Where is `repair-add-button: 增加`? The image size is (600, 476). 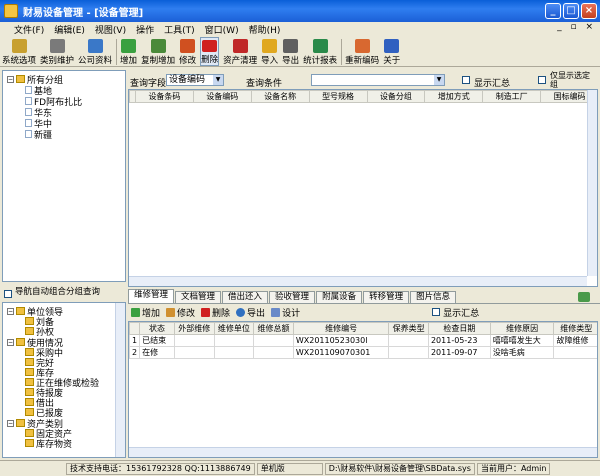
repair-add-button: 增加 is located at coordinates (145, 312).